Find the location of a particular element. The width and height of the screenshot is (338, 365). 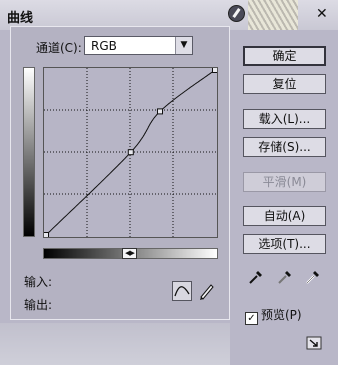

help-icon is located at coordinates (236, 13).